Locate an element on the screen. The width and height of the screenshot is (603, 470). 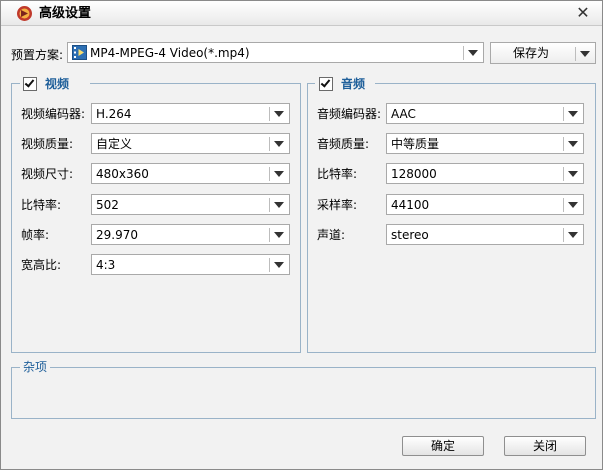
preset-label: 预置方案: is located at coordinates (37, 55).